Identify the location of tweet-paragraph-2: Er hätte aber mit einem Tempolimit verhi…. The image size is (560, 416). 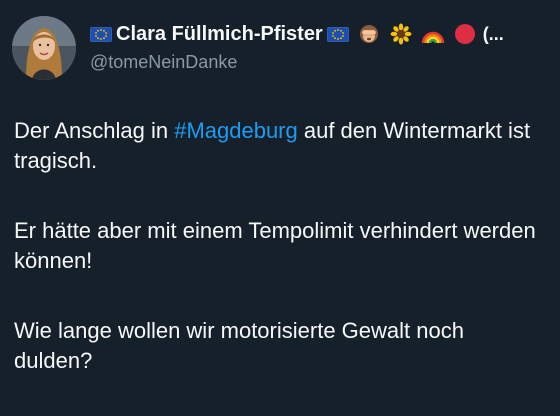
(275, 245).